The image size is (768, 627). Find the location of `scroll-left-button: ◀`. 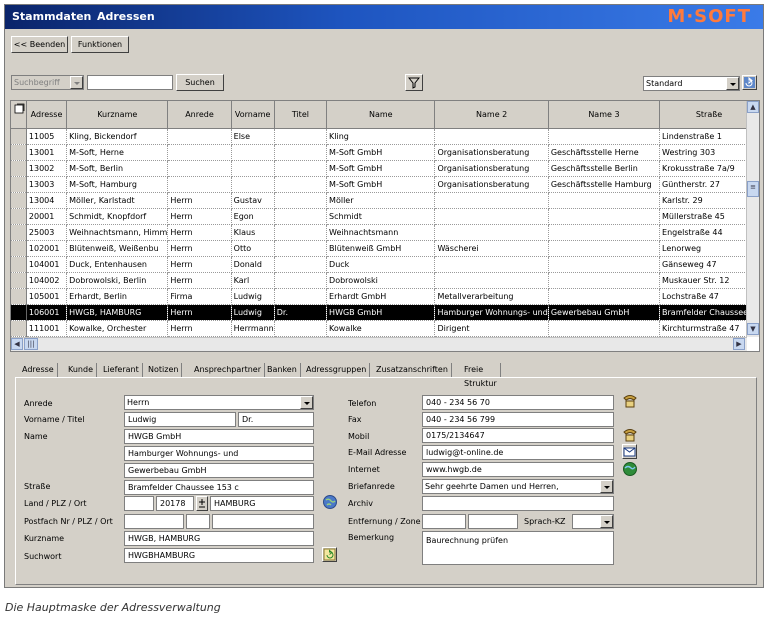

scroll-left-button: ◀ is located at coordinates (17, 344).